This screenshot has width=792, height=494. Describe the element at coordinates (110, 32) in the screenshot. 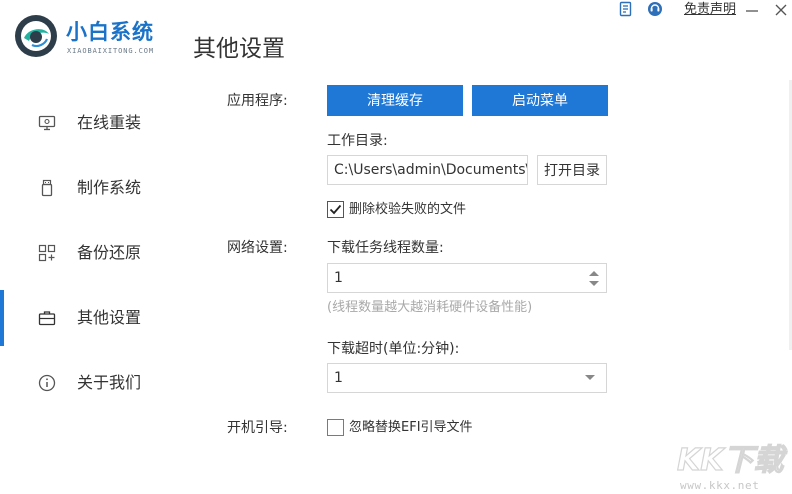

I see `app-name: 小白系统` at that location.